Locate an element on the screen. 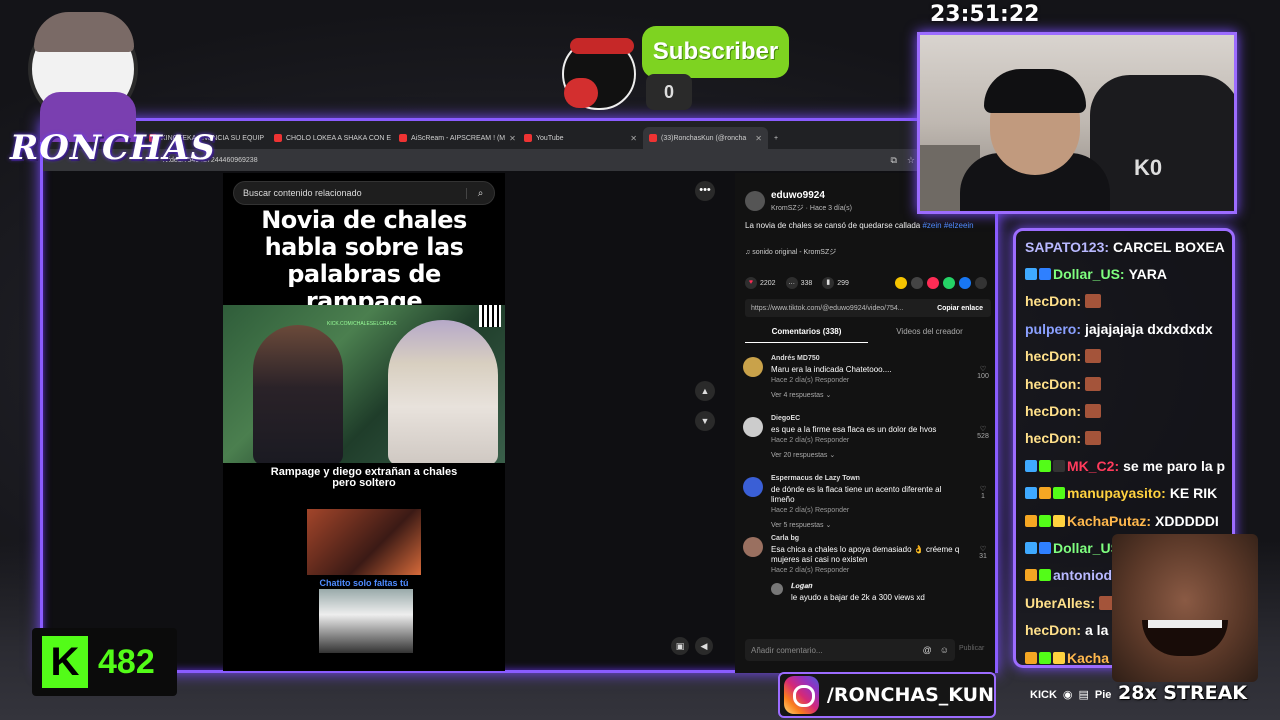 The height and width of the screenshot is (720, 1280). browser-tab: AiScReam - AIPSCREAM ! (M ✕ is located at coordinates (455, 138).